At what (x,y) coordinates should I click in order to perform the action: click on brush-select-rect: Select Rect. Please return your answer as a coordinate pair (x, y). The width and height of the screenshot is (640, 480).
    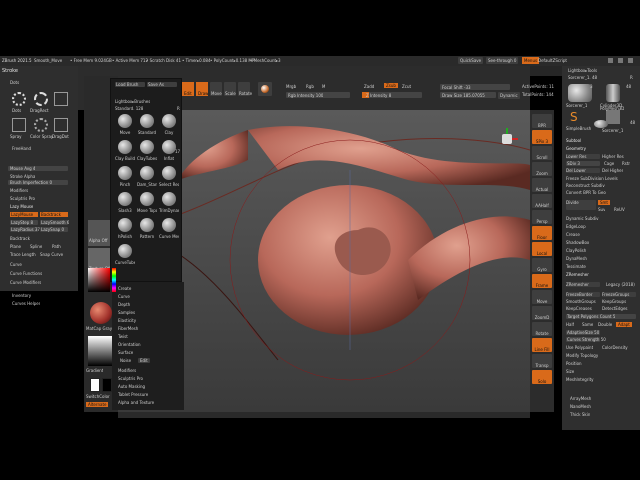
    Looking at the image, I should click on (169, 177).